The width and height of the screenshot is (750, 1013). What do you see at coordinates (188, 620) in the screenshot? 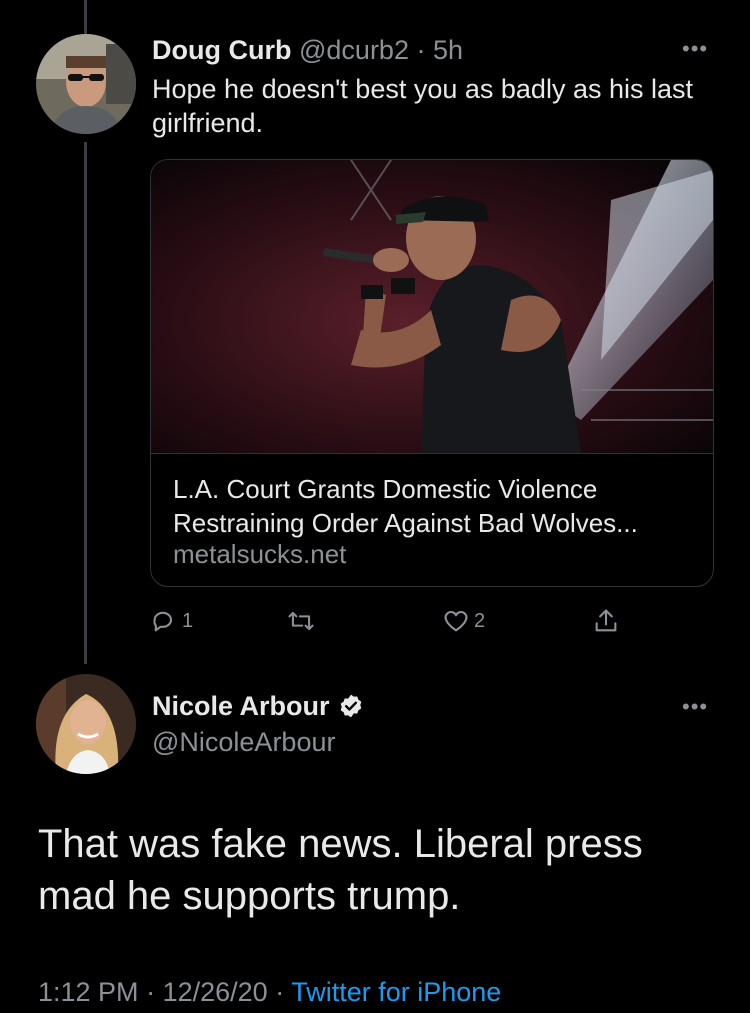
I see `reply-count: 1` at bounding box center [188, 620].